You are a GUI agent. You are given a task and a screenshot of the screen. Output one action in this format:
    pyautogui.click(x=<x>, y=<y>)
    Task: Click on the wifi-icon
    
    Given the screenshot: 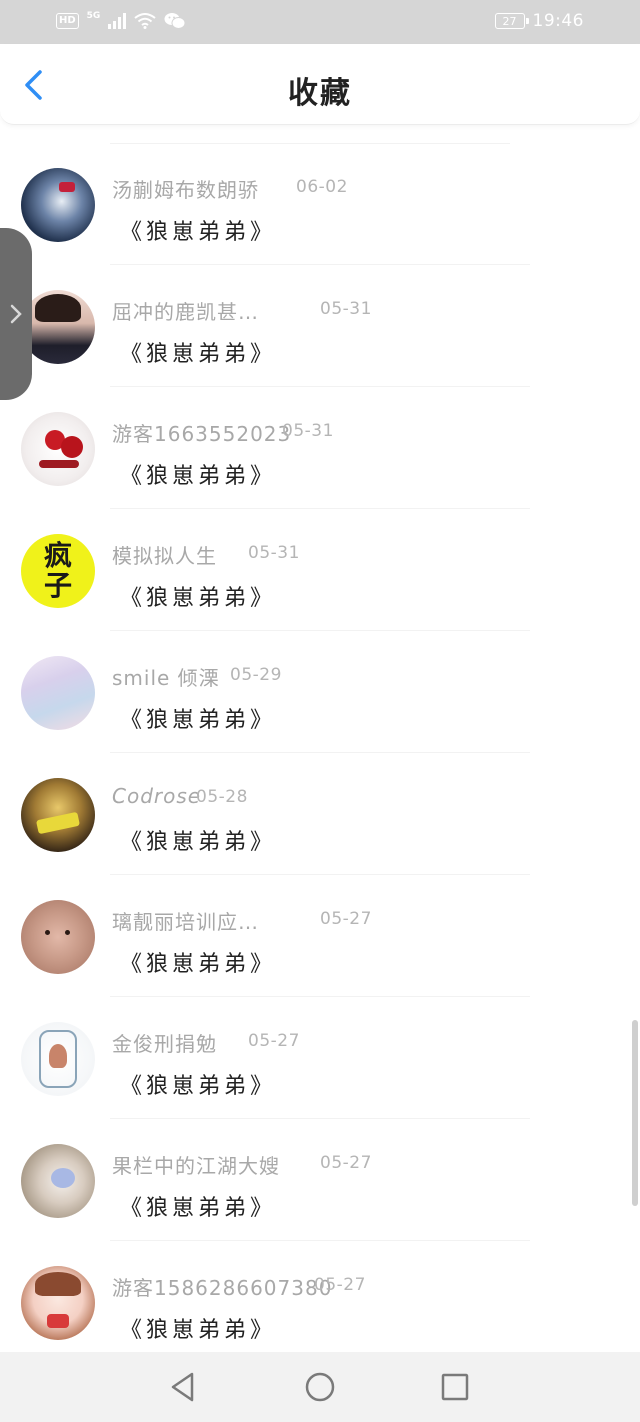 What is the action you would take?
    pyautogui.click(x=145, y=21)
    